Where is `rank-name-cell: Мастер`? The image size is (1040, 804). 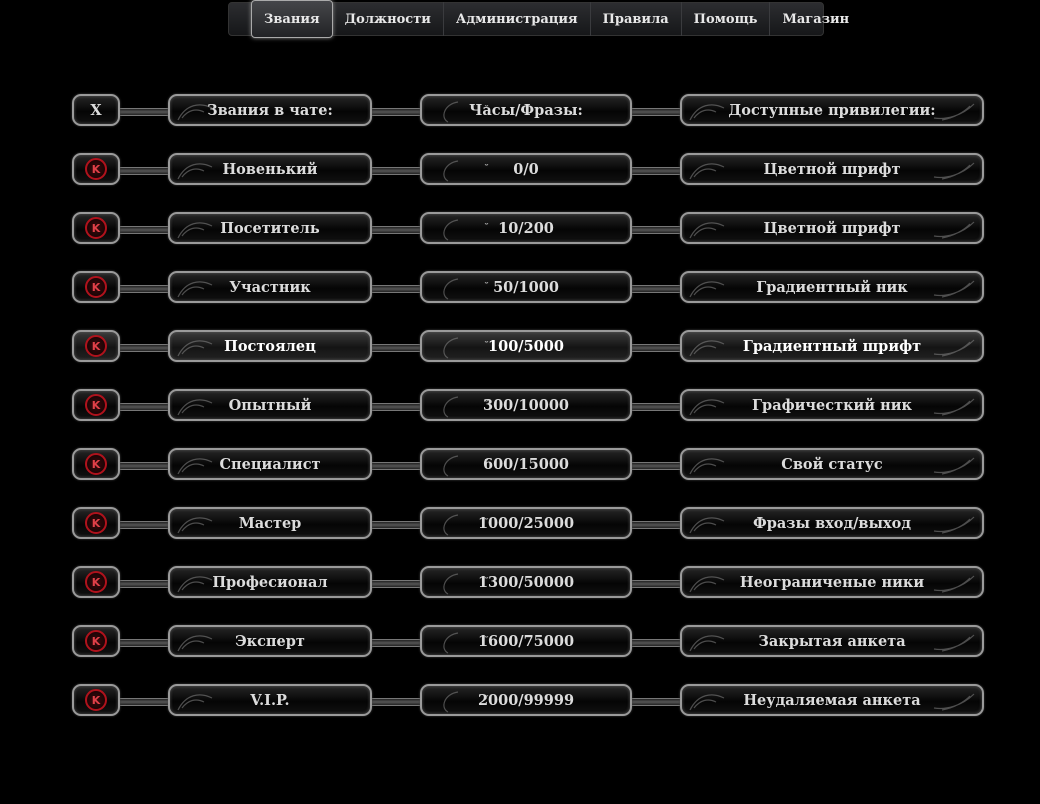 rank-name-cell: Мастер is located at coordinates (270, 523).